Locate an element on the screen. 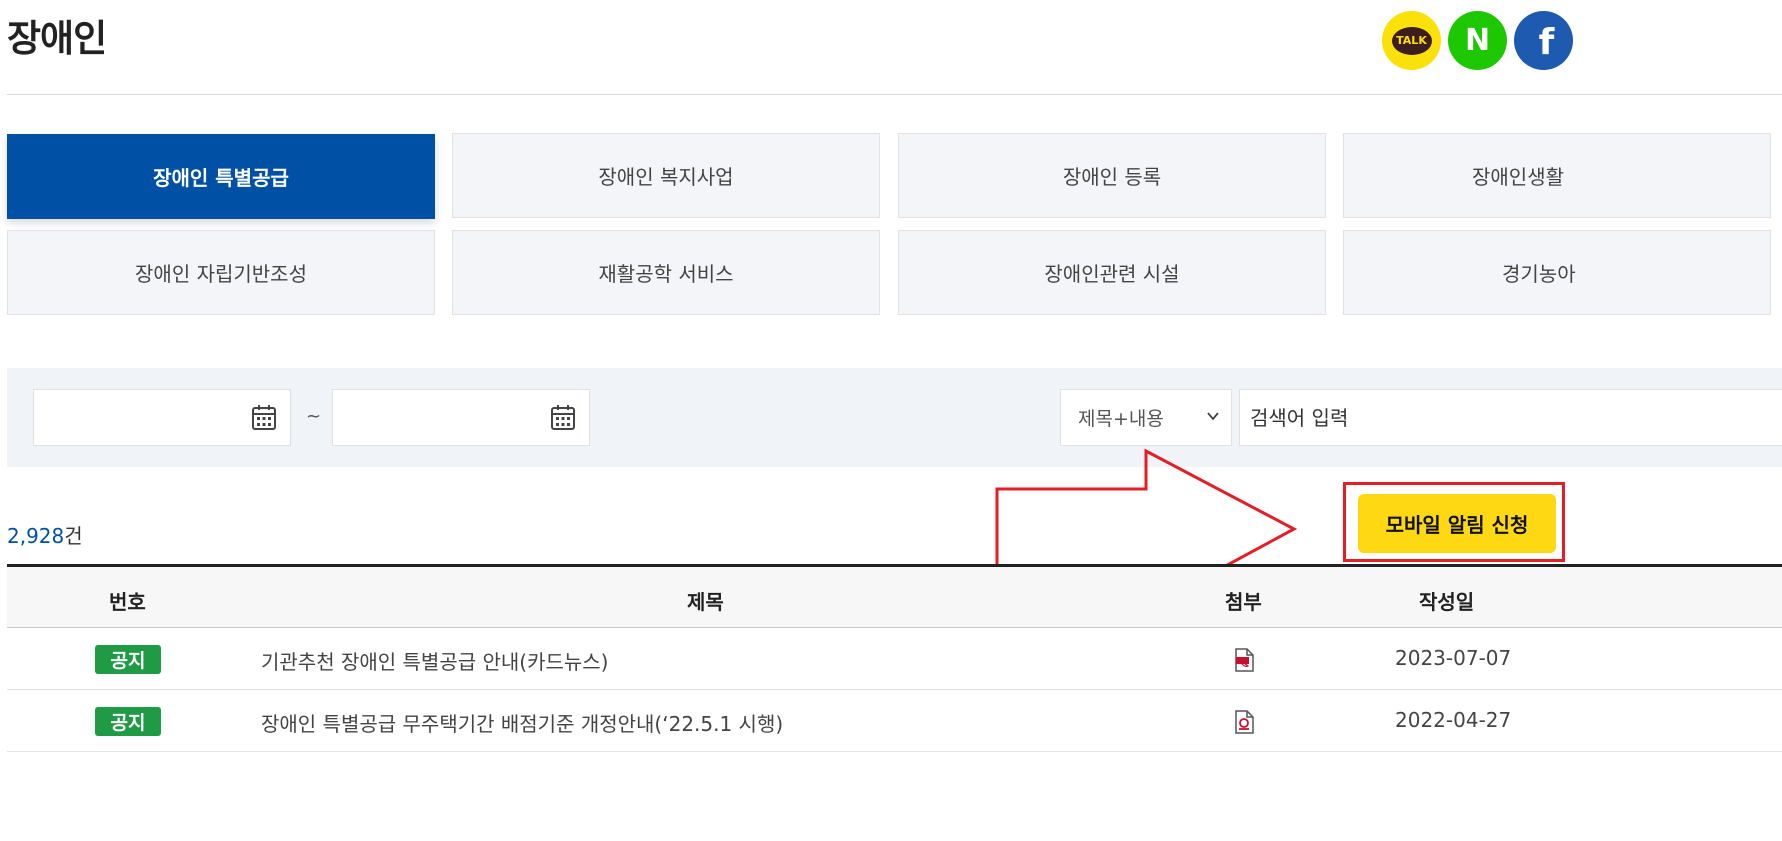 The height and width of the screenshot is (841, 1782). post-date: 2023-07-07 is located at coordinates (1453, 658).